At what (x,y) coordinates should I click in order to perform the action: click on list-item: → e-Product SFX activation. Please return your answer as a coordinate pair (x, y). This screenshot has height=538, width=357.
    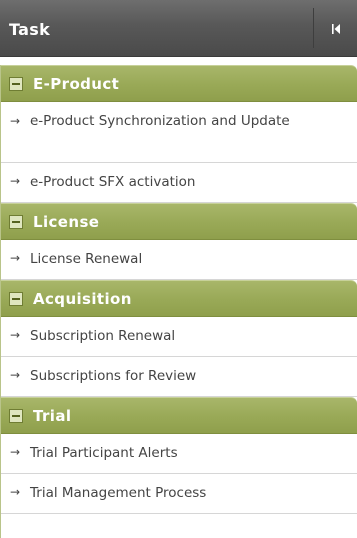
    Looking at the image, I should click on (179, 183).